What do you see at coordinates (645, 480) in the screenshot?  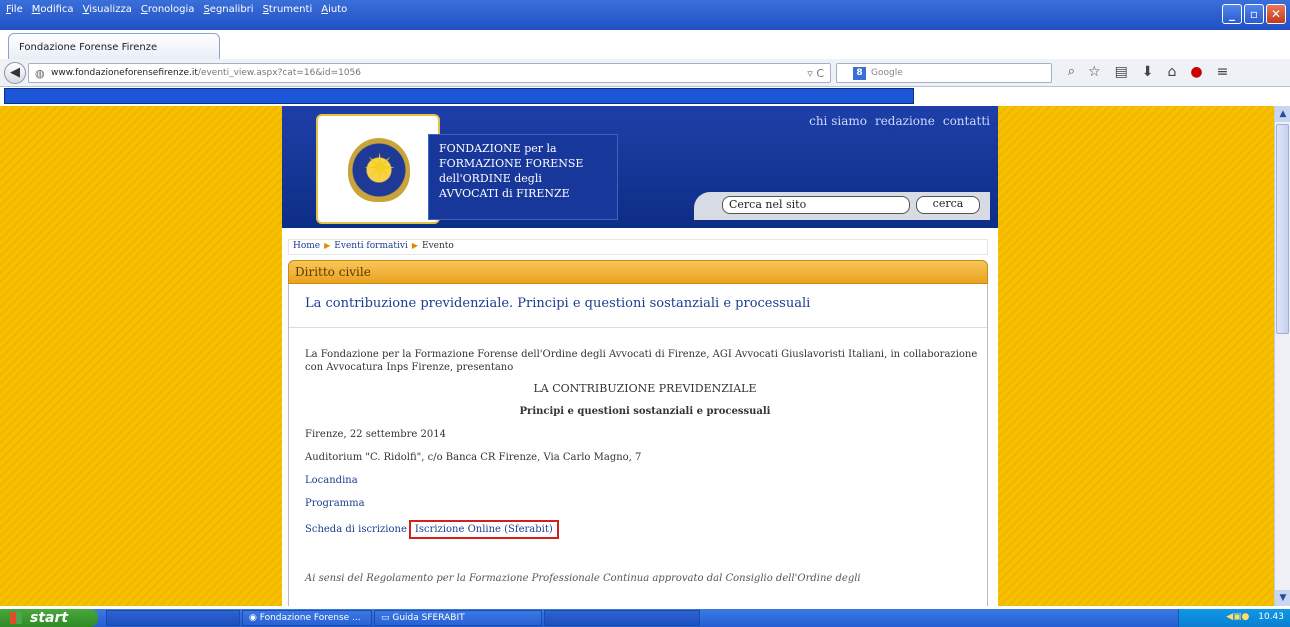 I see `locandina-link: Locandina` at bounding box center [645, 480].